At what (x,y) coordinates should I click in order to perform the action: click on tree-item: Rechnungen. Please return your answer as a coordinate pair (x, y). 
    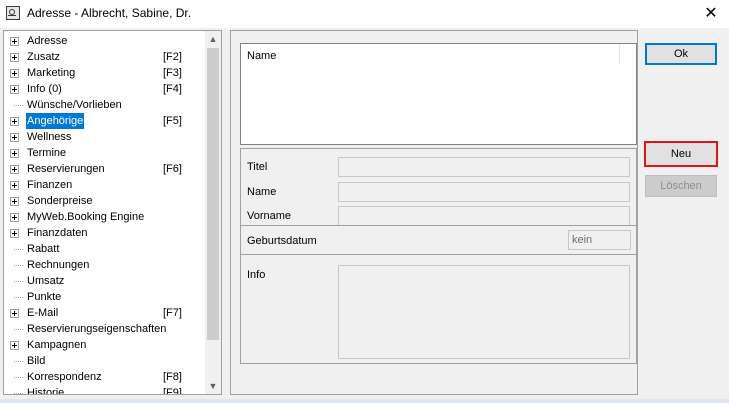
    Looking at the image, I should click on (105, 265).